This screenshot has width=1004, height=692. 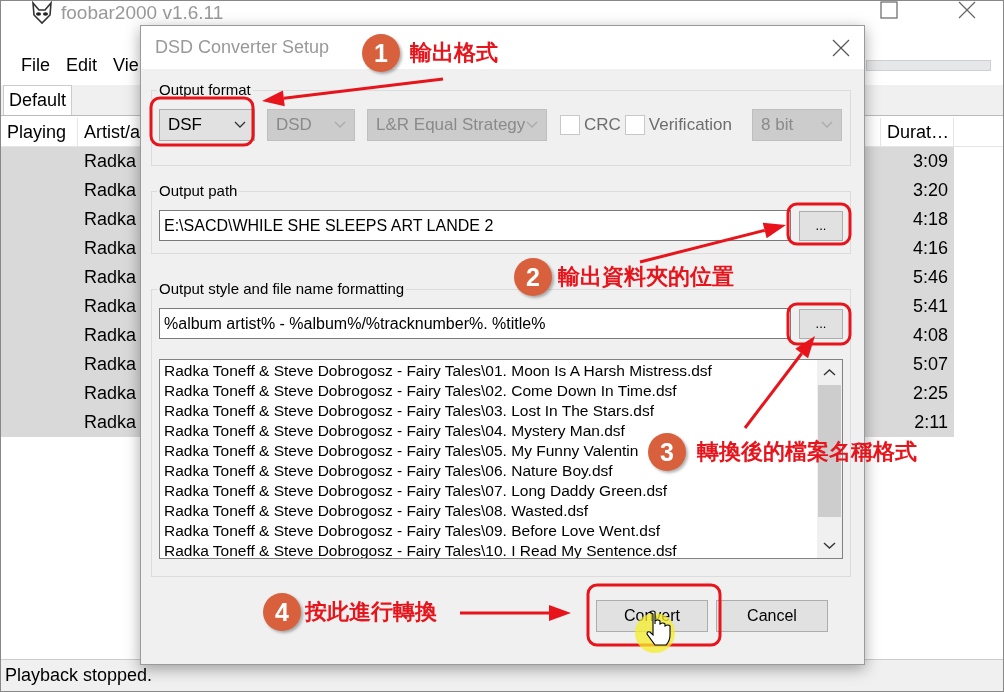 I want to click on table-cell-text: 4:08, so click(x=930, y=335).